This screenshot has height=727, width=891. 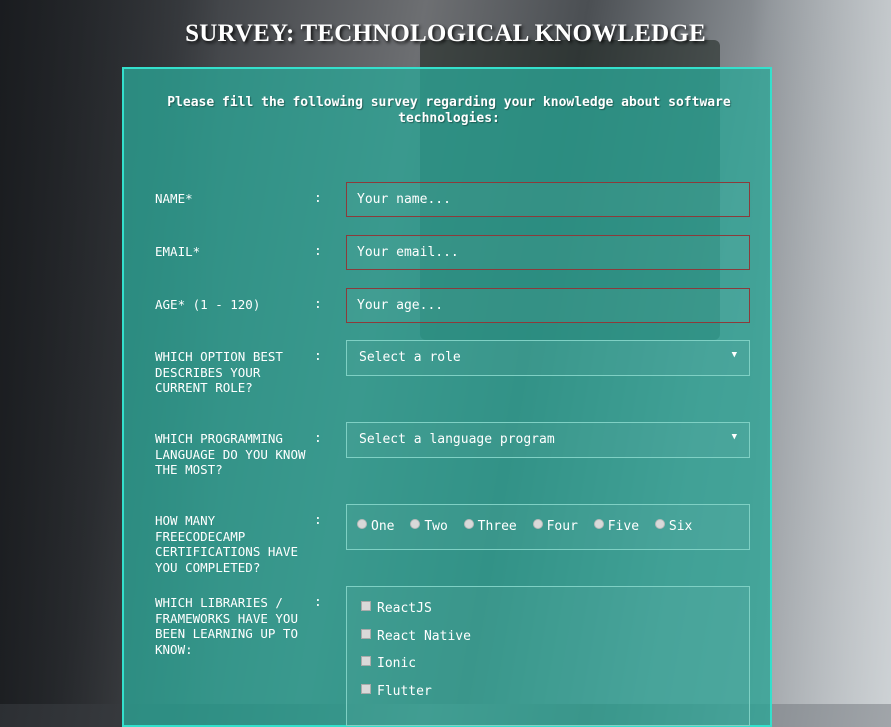 What do you see at coordinates (318, 304) in the screenshot?
I see `age-colon: :` at bounding box center [318, 304].